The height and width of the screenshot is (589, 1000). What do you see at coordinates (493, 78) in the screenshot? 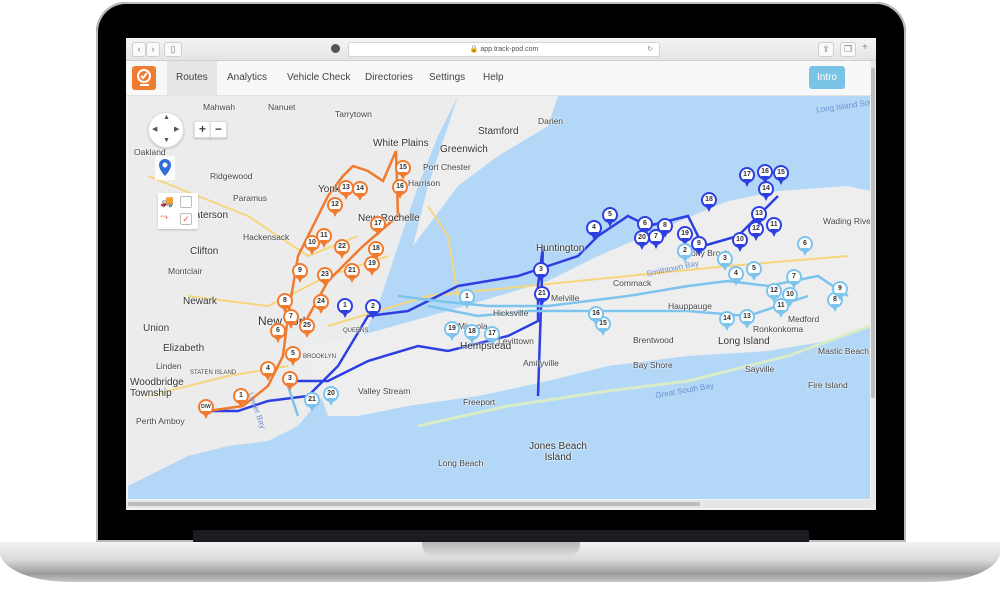
I see `nav-help: Help` at bounding box center [493, 78].